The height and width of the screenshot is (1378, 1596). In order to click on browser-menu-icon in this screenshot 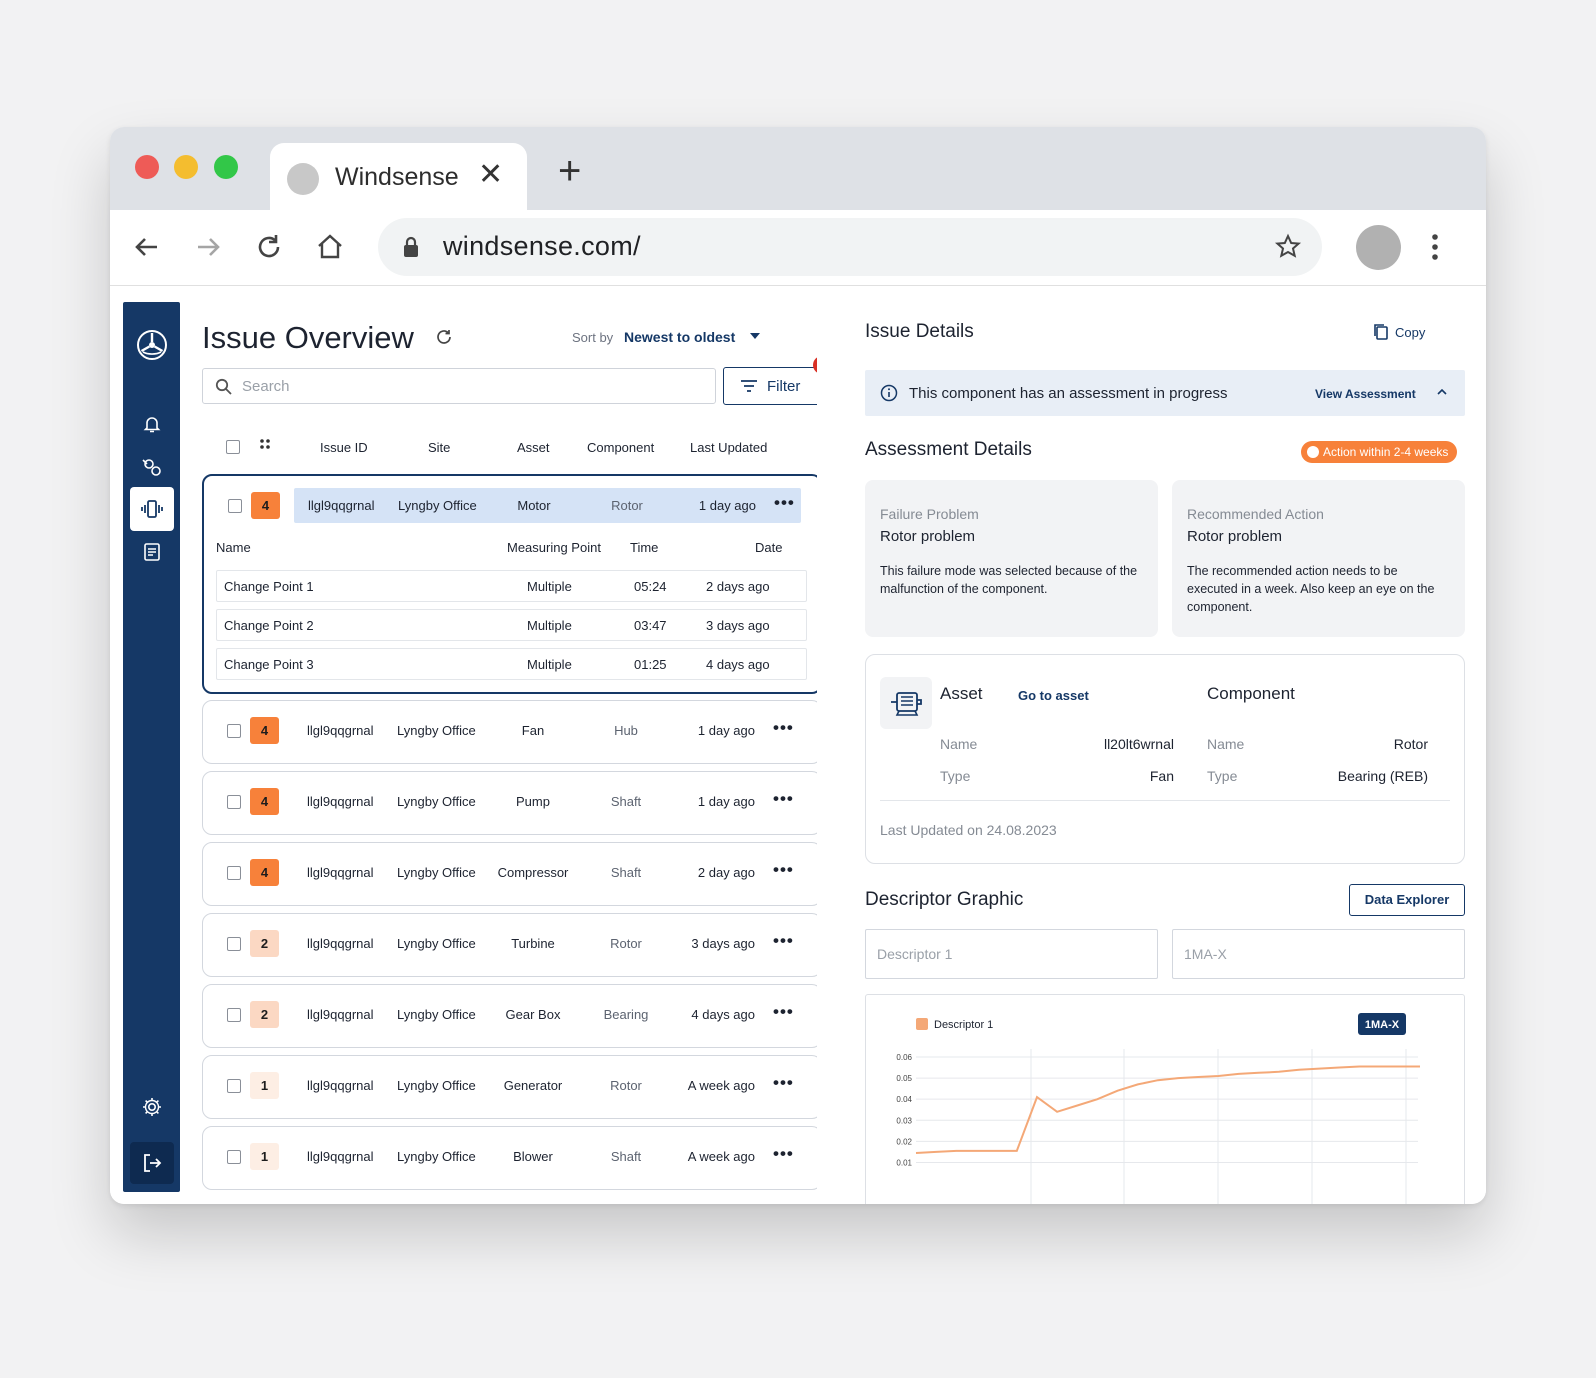, I will do `click(1435, 247)`.